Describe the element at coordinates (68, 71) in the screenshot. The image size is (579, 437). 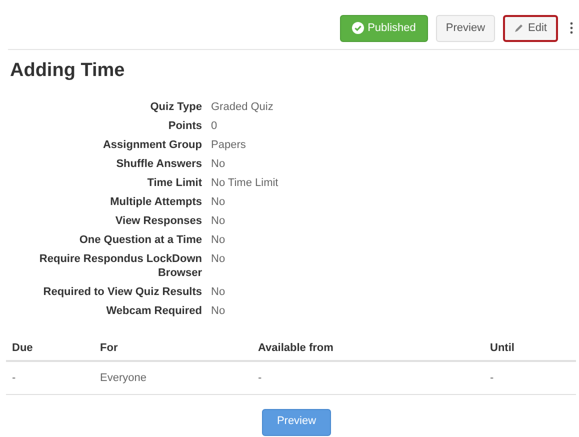
I see `quiz-title: Adding Time` at that location.